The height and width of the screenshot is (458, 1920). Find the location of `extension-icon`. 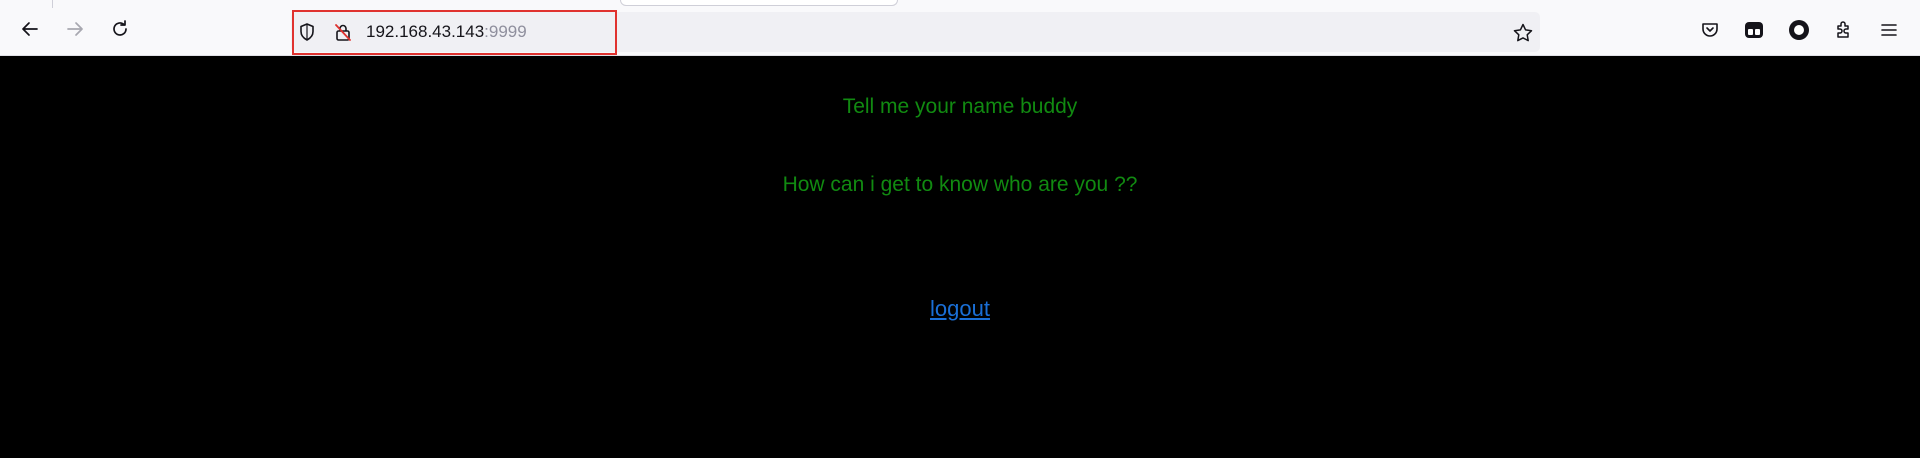

extension-icon is located at coordinates (1754, 30).